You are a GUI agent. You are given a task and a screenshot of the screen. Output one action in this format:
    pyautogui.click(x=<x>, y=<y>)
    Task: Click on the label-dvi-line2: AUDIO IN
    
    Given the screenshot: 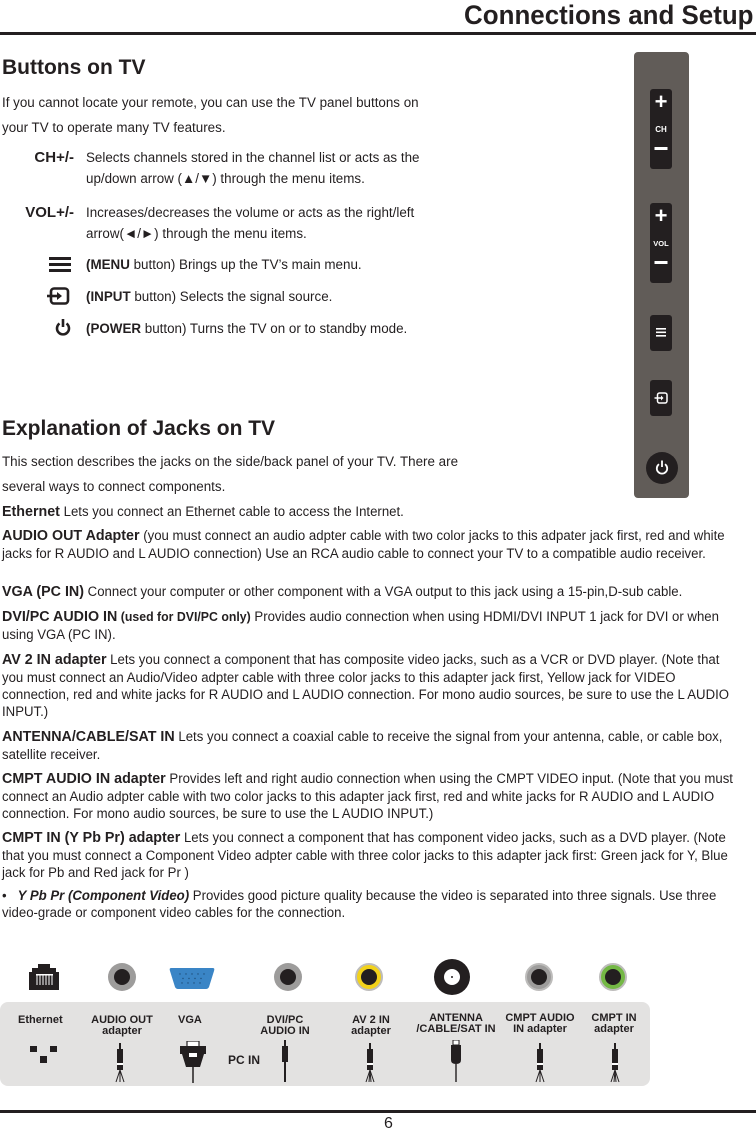 What is the action you would take?
    pyautogui.click(x=285, y=1031)
    